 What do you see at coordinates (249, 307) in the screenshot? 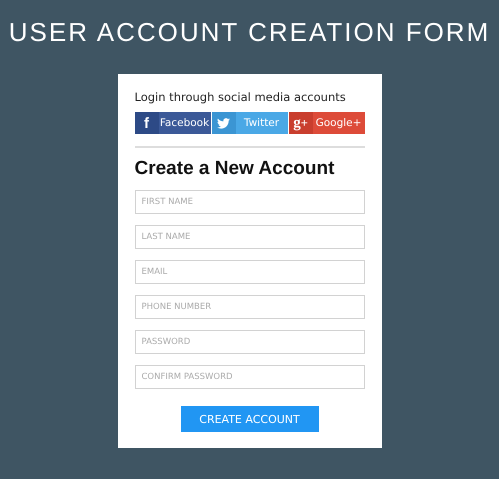
I see `input-field: PHONE NUMBER` at bounding box center [249, 307].